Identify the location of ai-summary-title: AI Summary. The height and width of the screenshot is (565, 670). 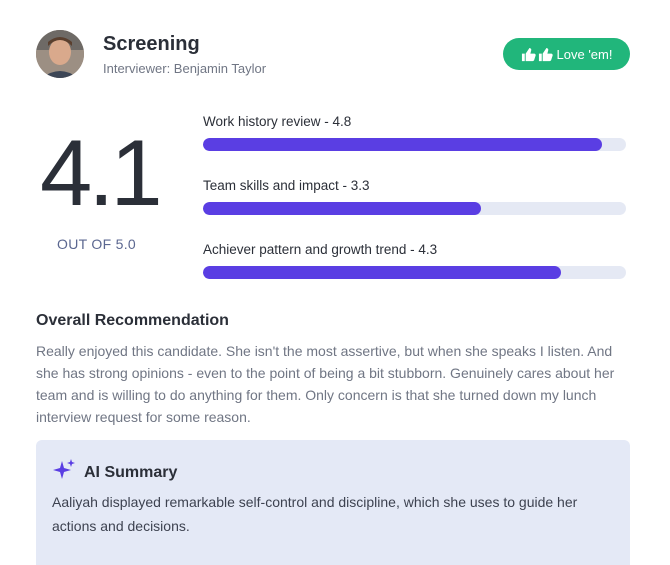
(131, 472).